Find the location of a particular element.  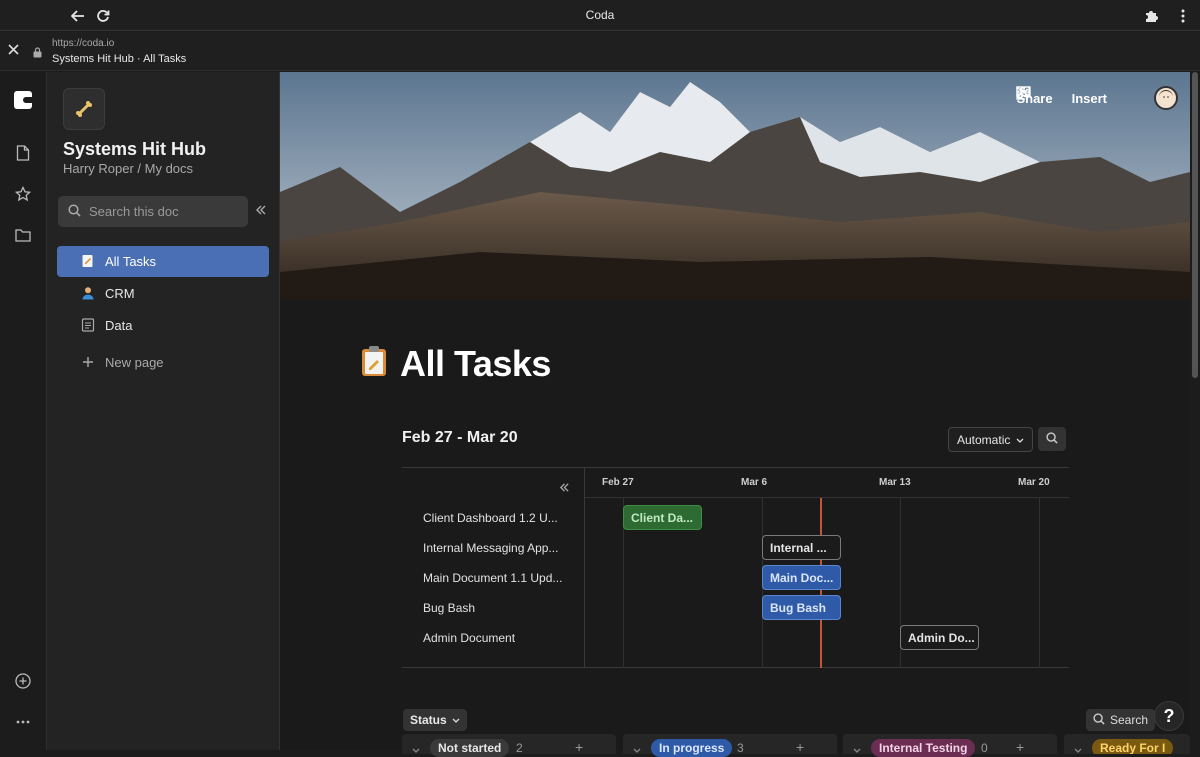

scrollbar-thumb is located at coordinates (1195, 225).